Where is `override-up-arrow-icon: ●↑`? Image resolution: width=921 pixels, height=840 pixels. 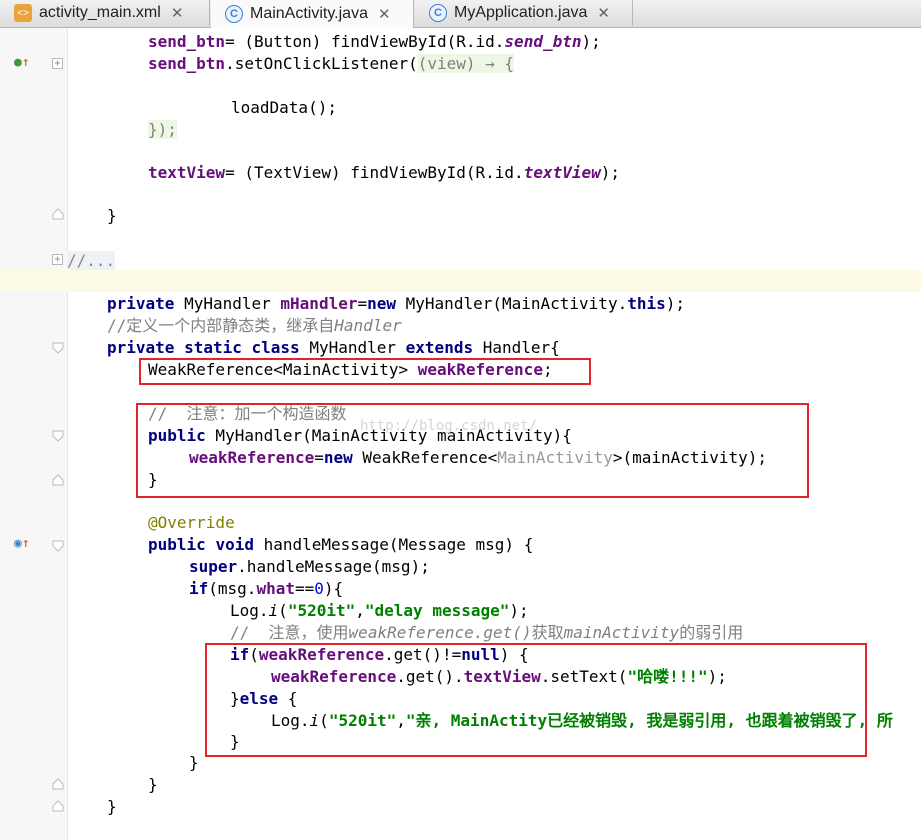 override-up-arrow-icon: ●↑ is located at coordinates (22, 62).